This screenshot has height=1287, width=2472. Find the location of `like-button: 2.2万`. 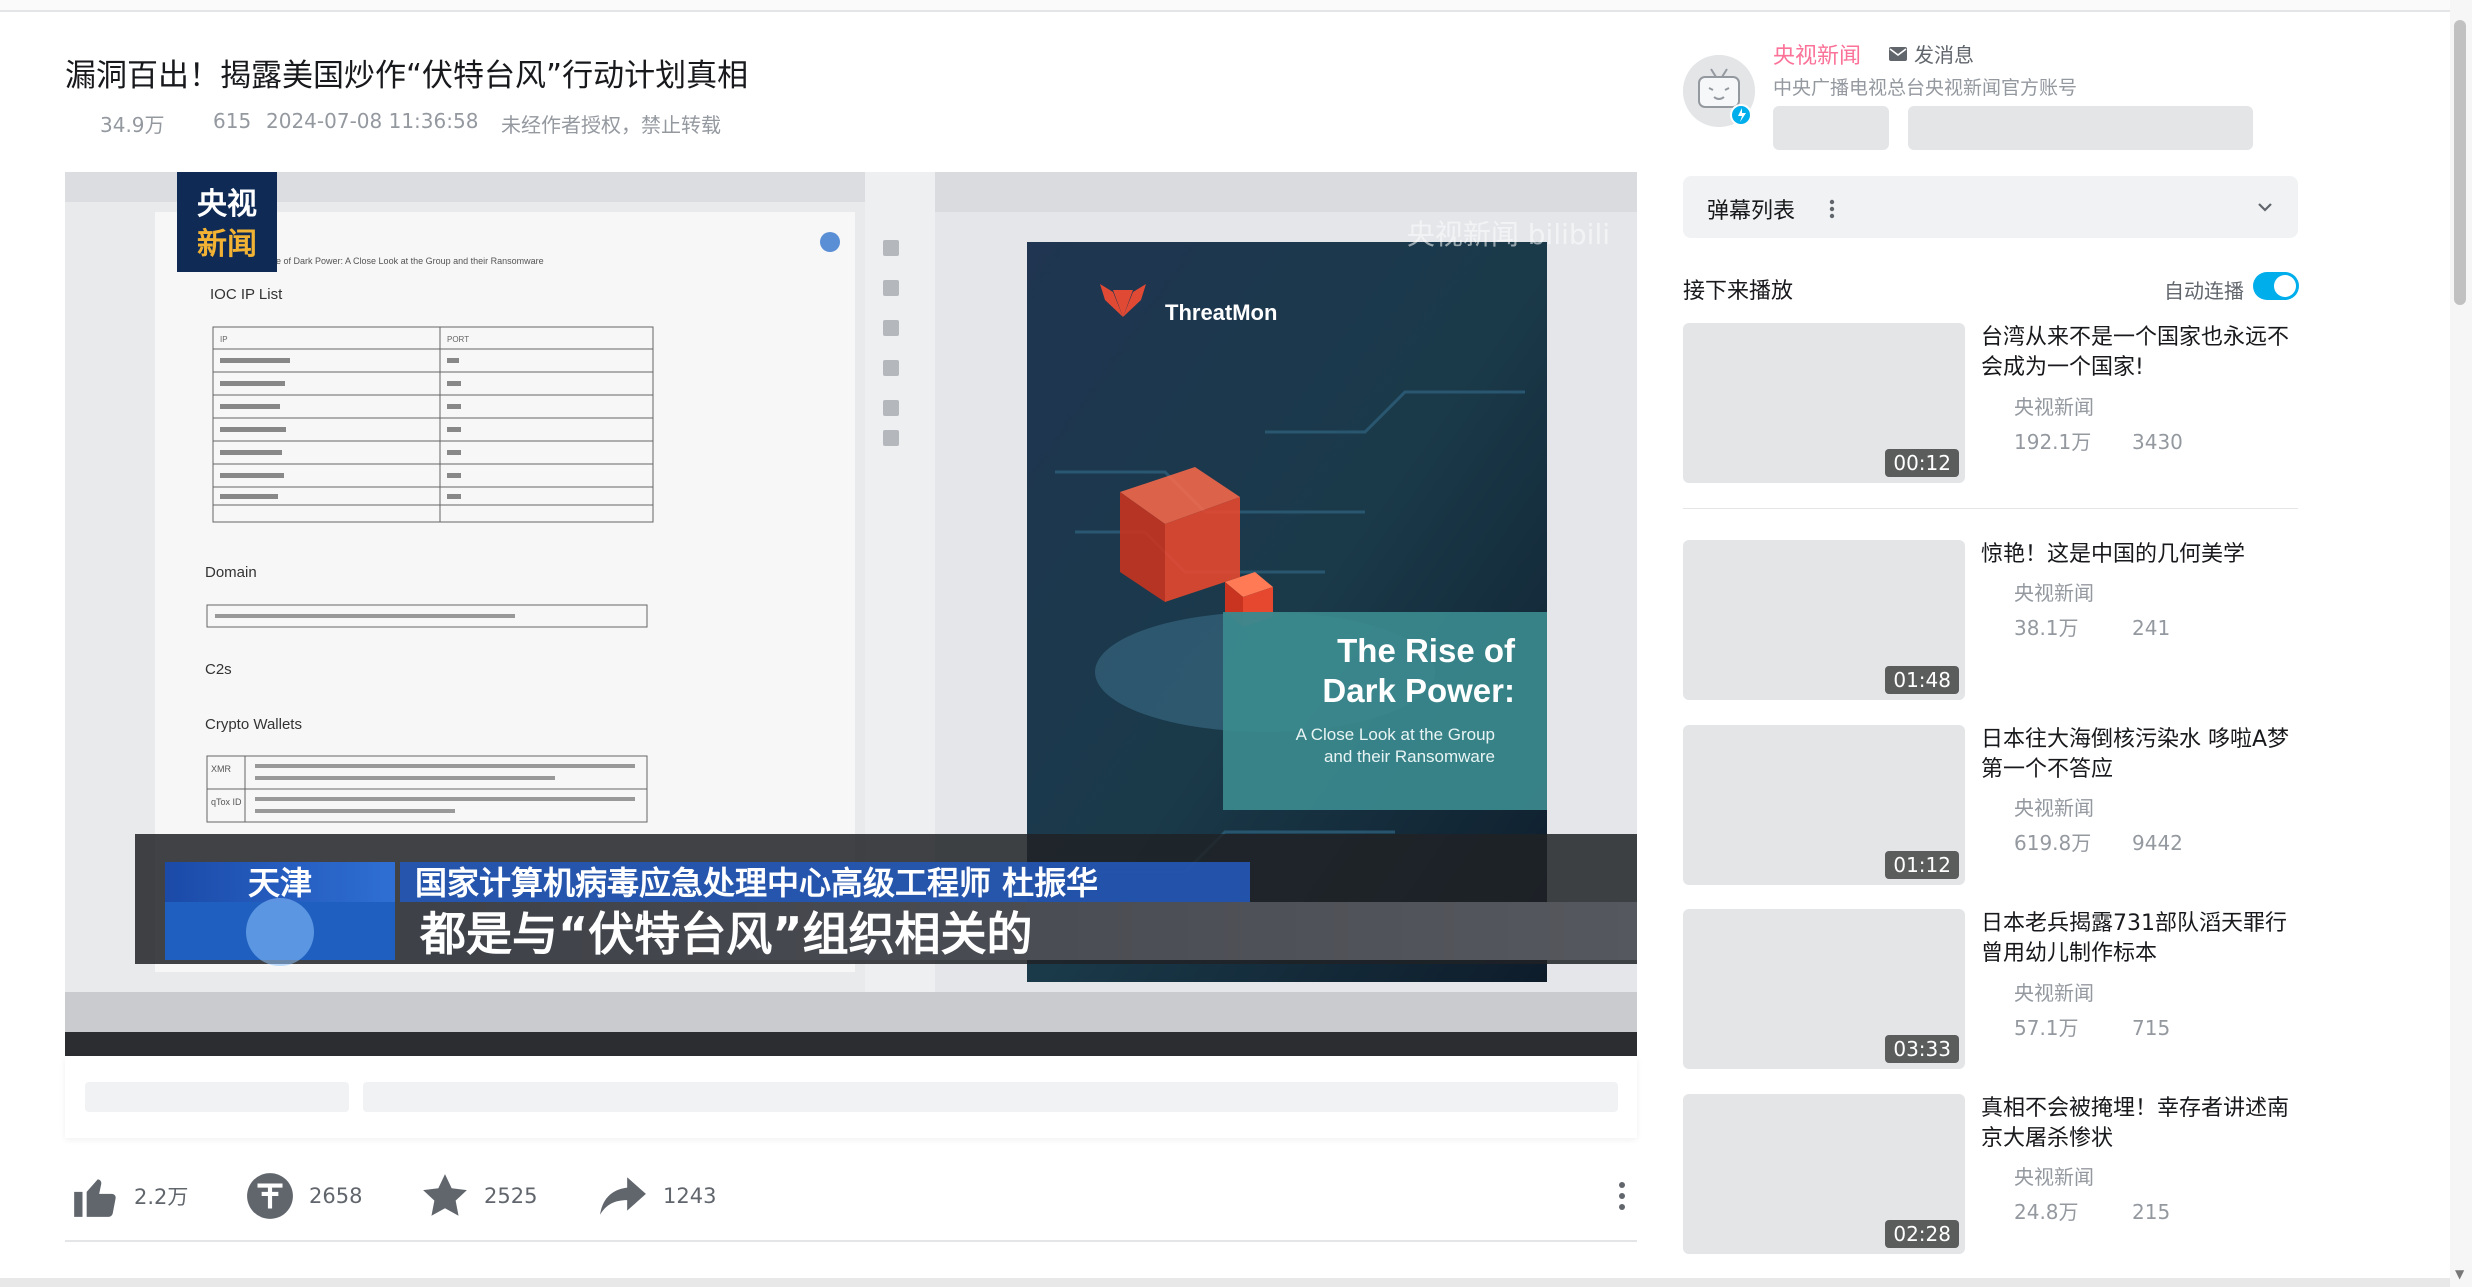

like-button: 2.2万 is located at coordinates (129, 1196).